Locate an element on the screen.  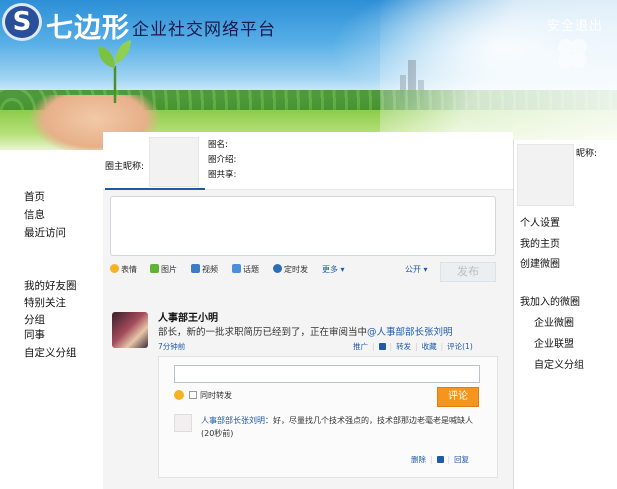
post-body-text: 部长，新的一批求职简历已经到了，正在审阅当中 is located at coordinates (263, 332).